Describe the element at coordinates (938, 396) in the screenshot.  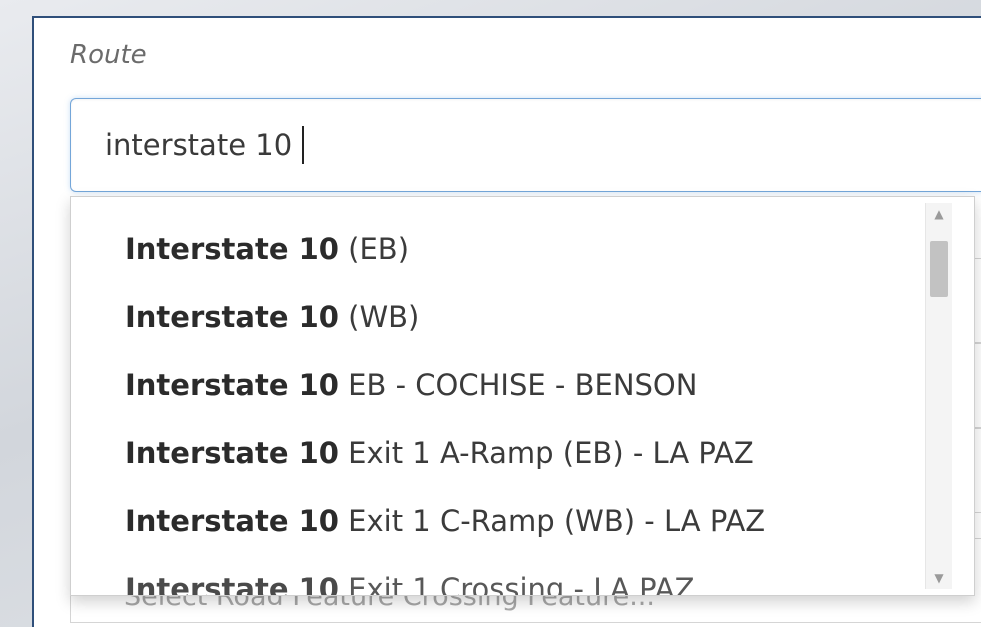
I see `dropdown-scrollbar: ▲ ▼` at that location.